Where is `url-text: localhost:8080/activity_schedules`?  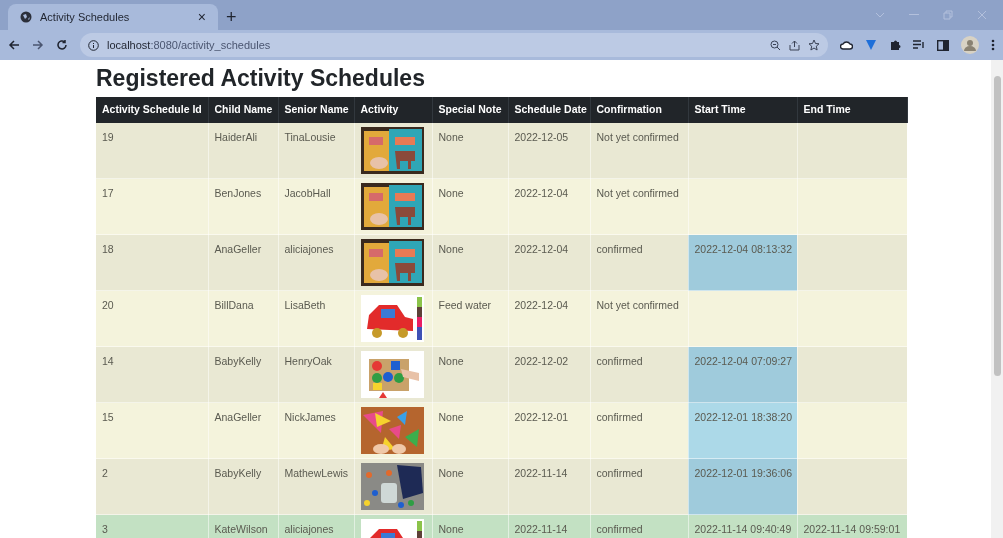
url-text: localhost:8080/activity_schedules is located at coordinates (189, 45).